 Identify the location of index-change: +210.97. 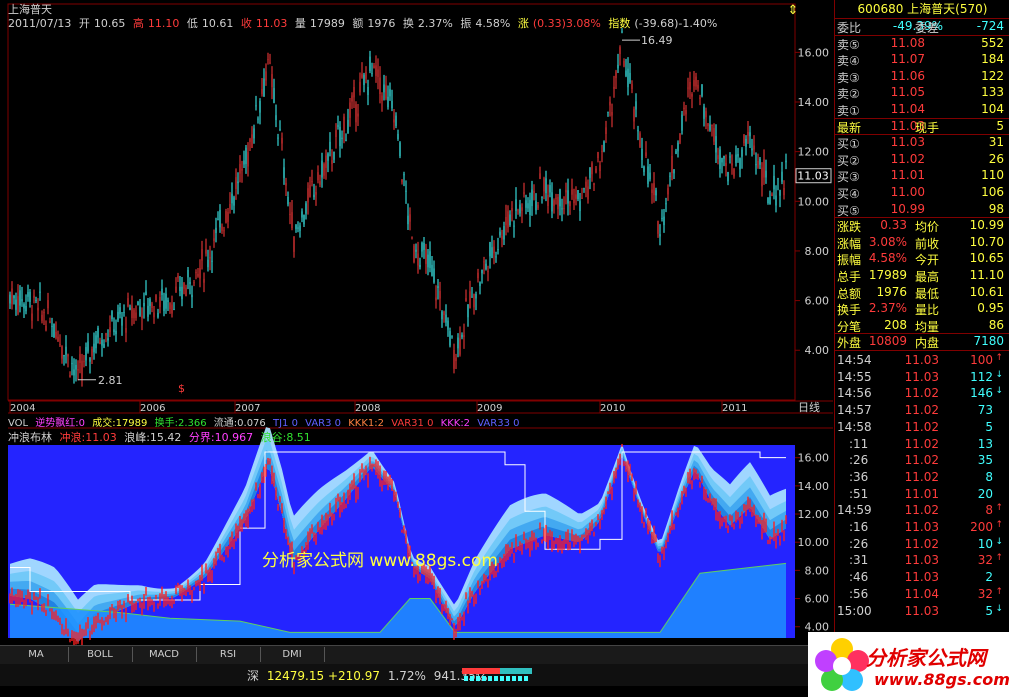
(353, 676).